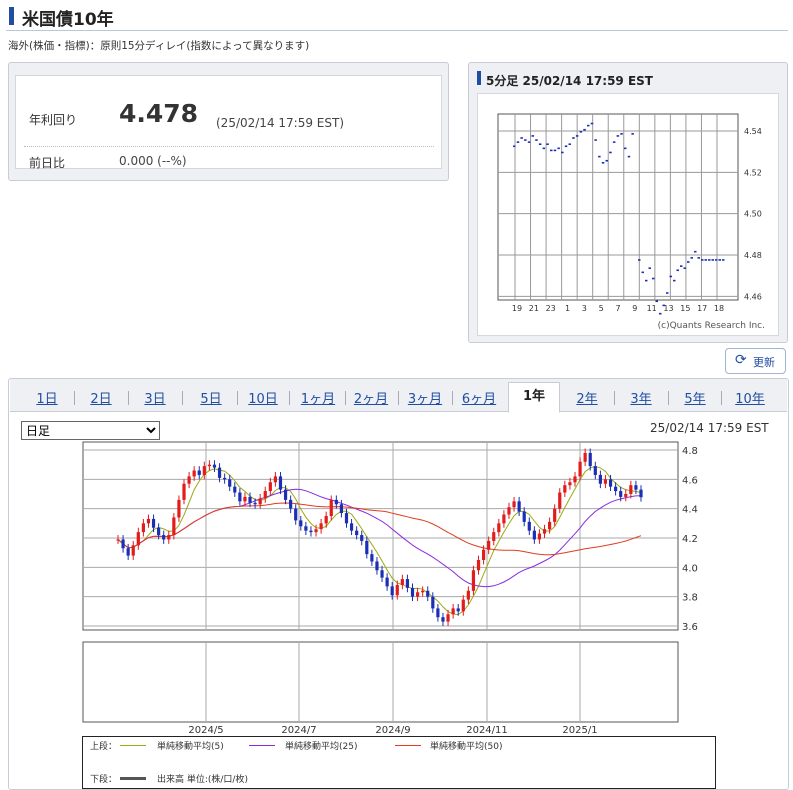  What do you see at coordinates (133, 745) in the screenshot?
I see `sma5-swatch` at bounding box center [133, 745].